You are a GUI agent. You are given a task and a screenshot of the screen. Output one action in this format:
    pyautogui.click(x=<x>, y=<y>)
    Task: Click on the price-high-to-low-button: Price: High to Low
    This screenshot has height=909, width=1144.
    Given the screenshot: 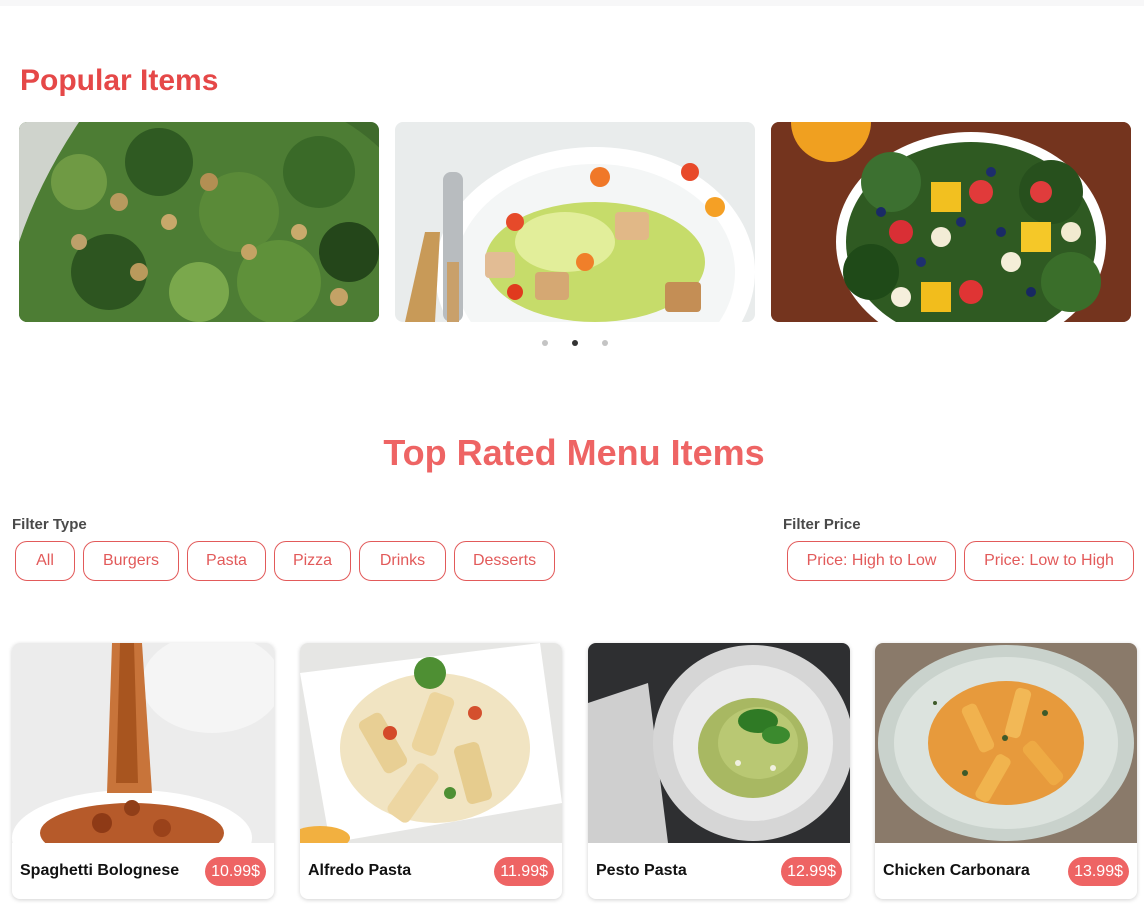 What is the action you would take?
    pyautogui.click(x=871, y=561)
    